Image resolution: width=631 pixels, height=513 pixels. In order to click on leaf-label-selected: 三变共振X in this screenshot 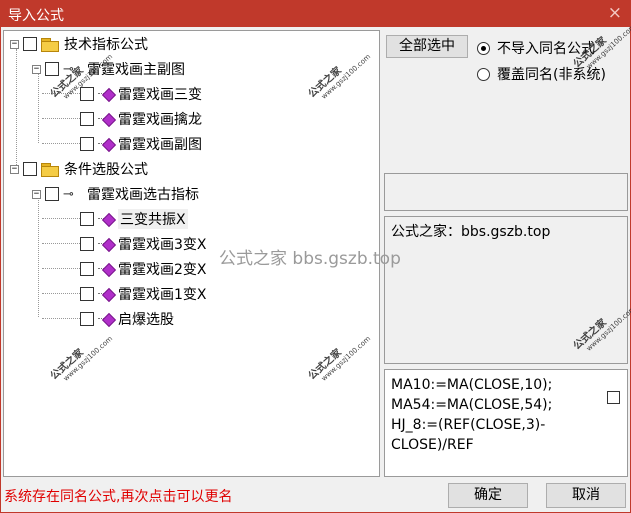, I will do `click(153, 219)`.